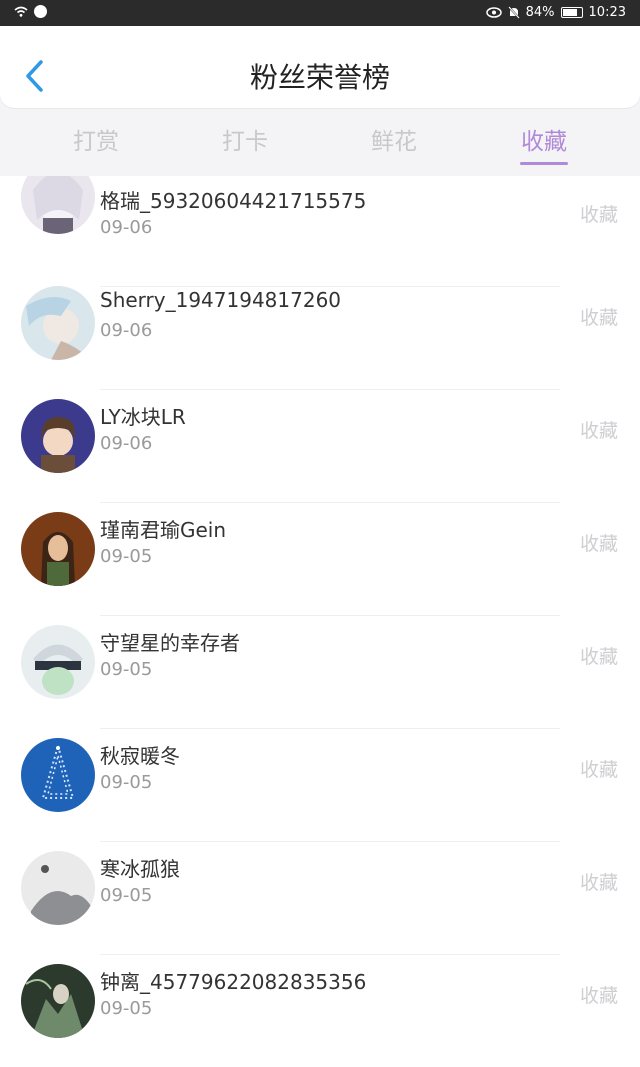 This screenshot has height=1067, width=640. I want to click on fan-name: 寒冰孤狼, so click(140, 869).